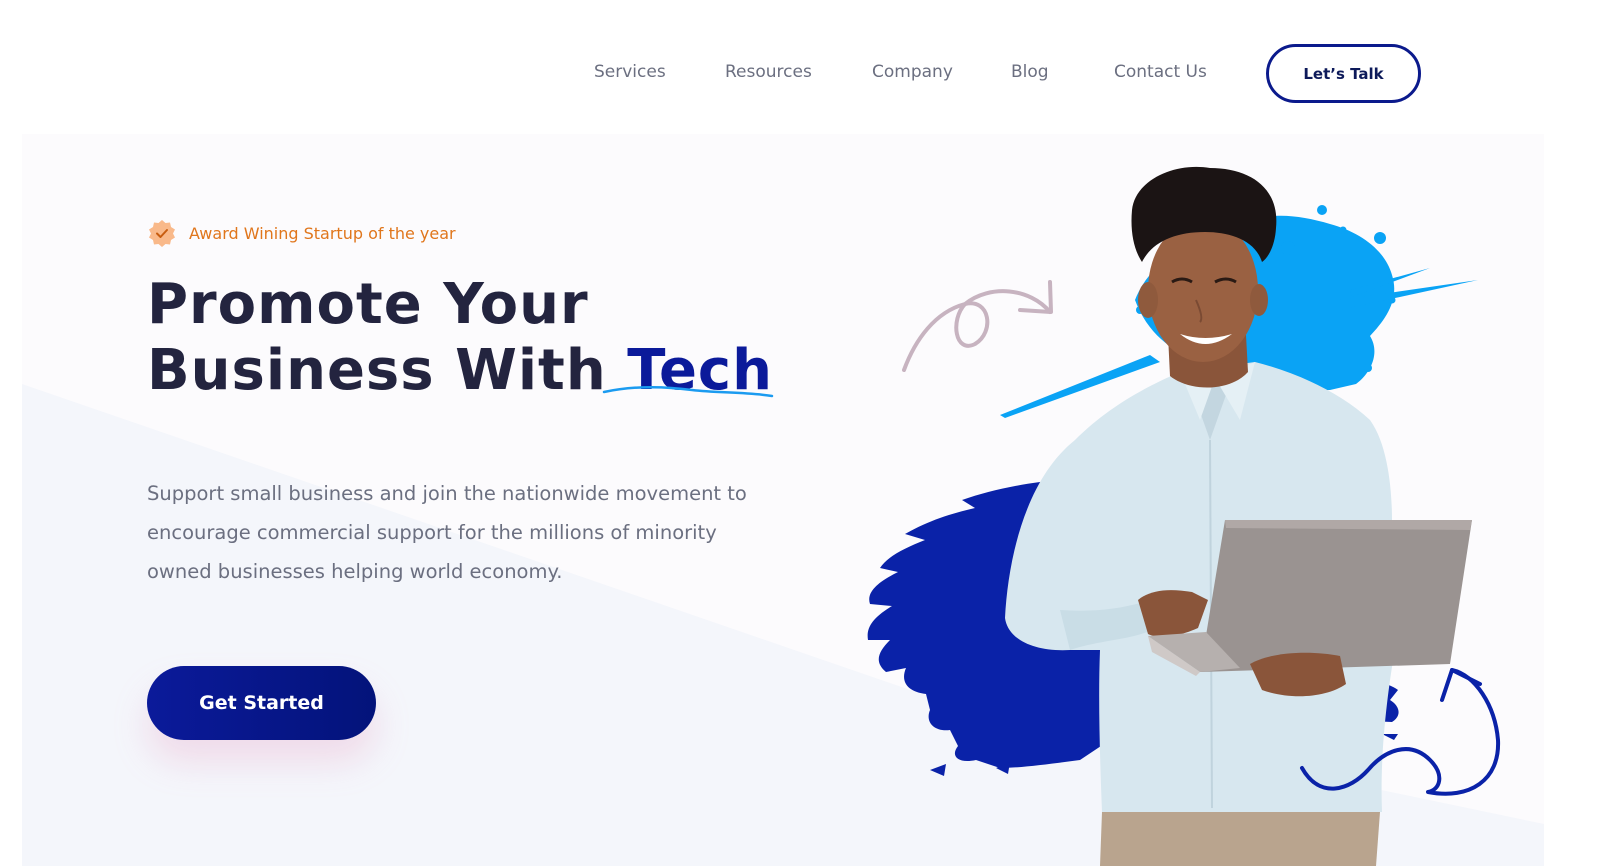  I want to click on nav-item-blog: Blog, so click(1030, 72).